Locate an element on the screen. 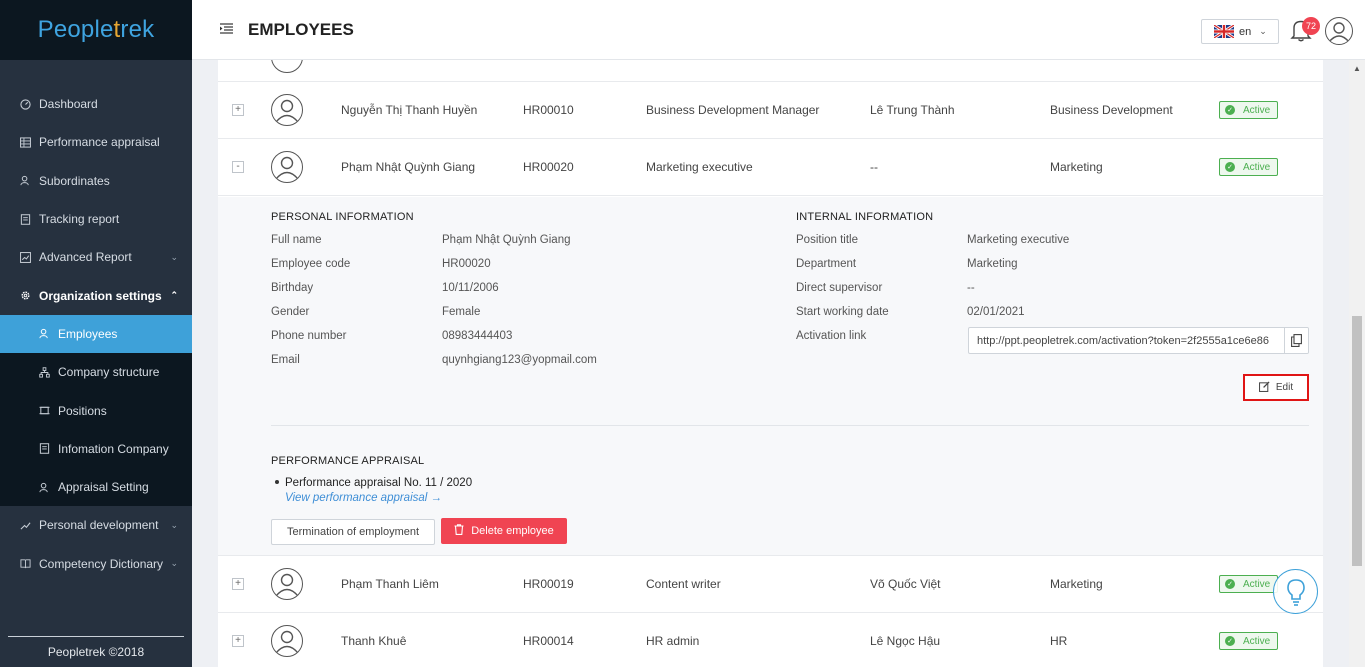  sidebar-item-tracking-report: Tracking report is located at coordinates (96, 219).